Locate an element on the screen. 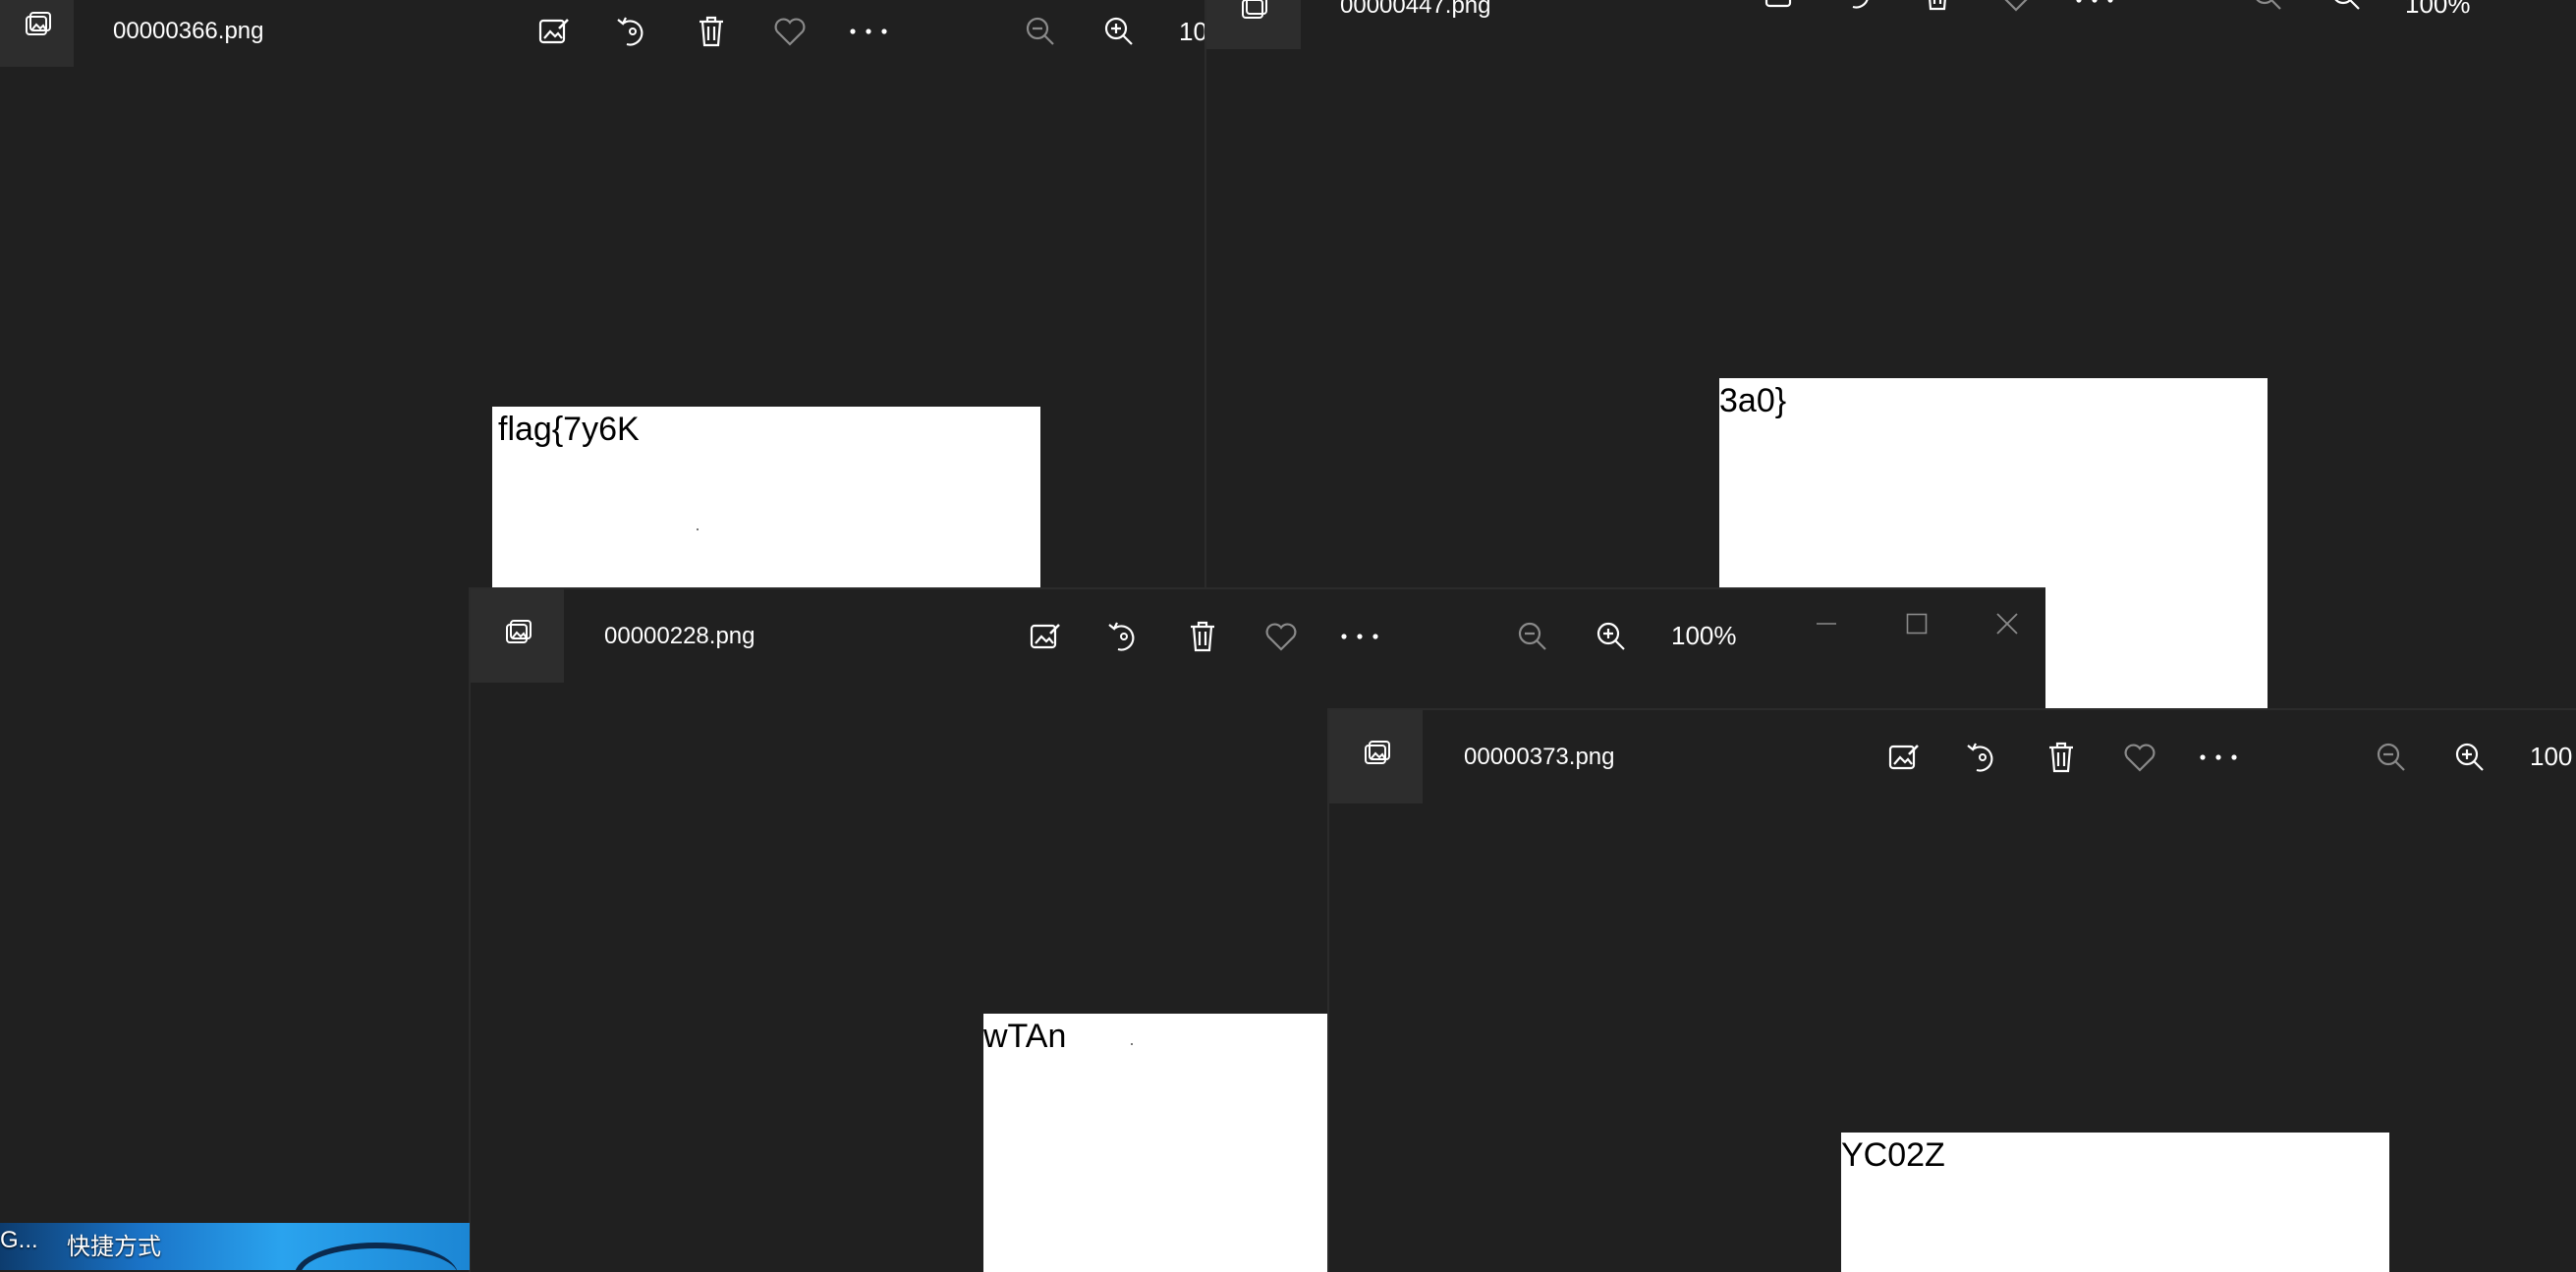  image-canvas: YC02Z is located at coordinates (2115, 1202).